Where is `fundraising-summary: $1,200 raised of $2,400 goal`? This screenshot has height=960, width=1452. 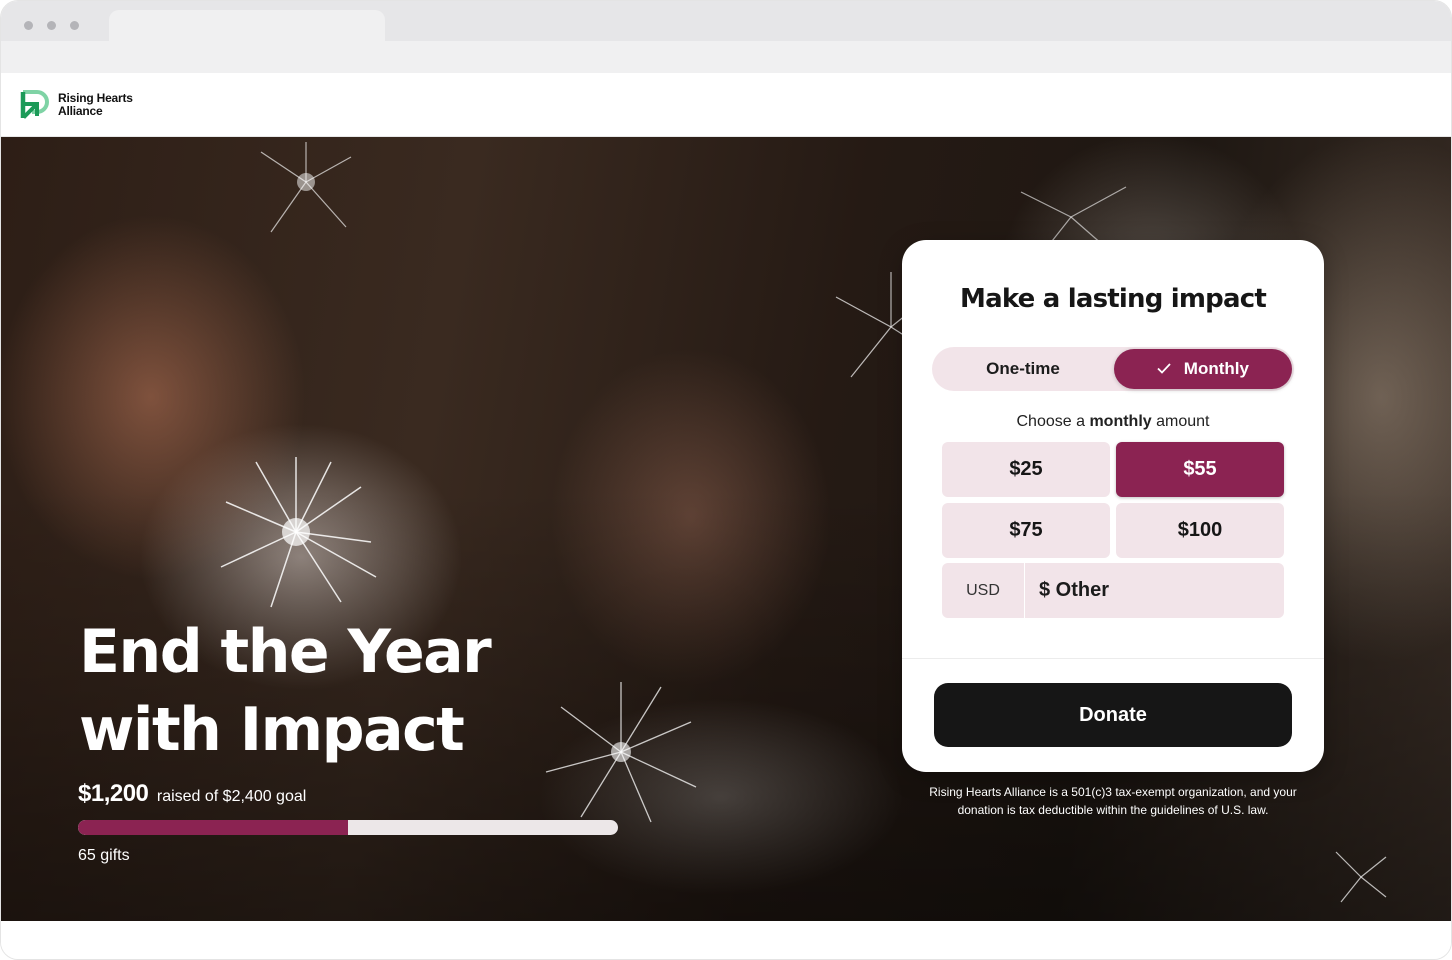
fundraising-summary: $1,200 raised of $2,400 goal is located at coordinates (192, 794).